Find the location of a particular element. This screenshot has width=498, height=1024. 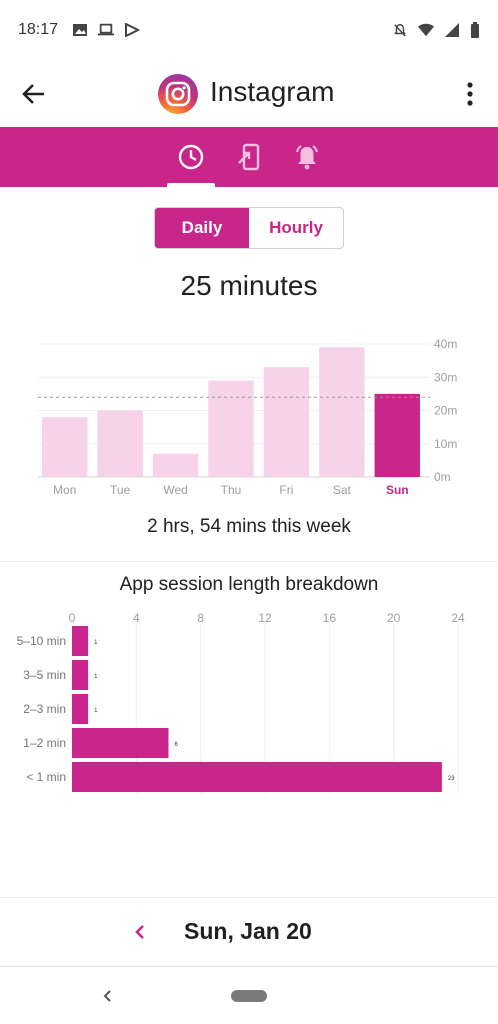

bar-wed is located at coordinates (175, 465).